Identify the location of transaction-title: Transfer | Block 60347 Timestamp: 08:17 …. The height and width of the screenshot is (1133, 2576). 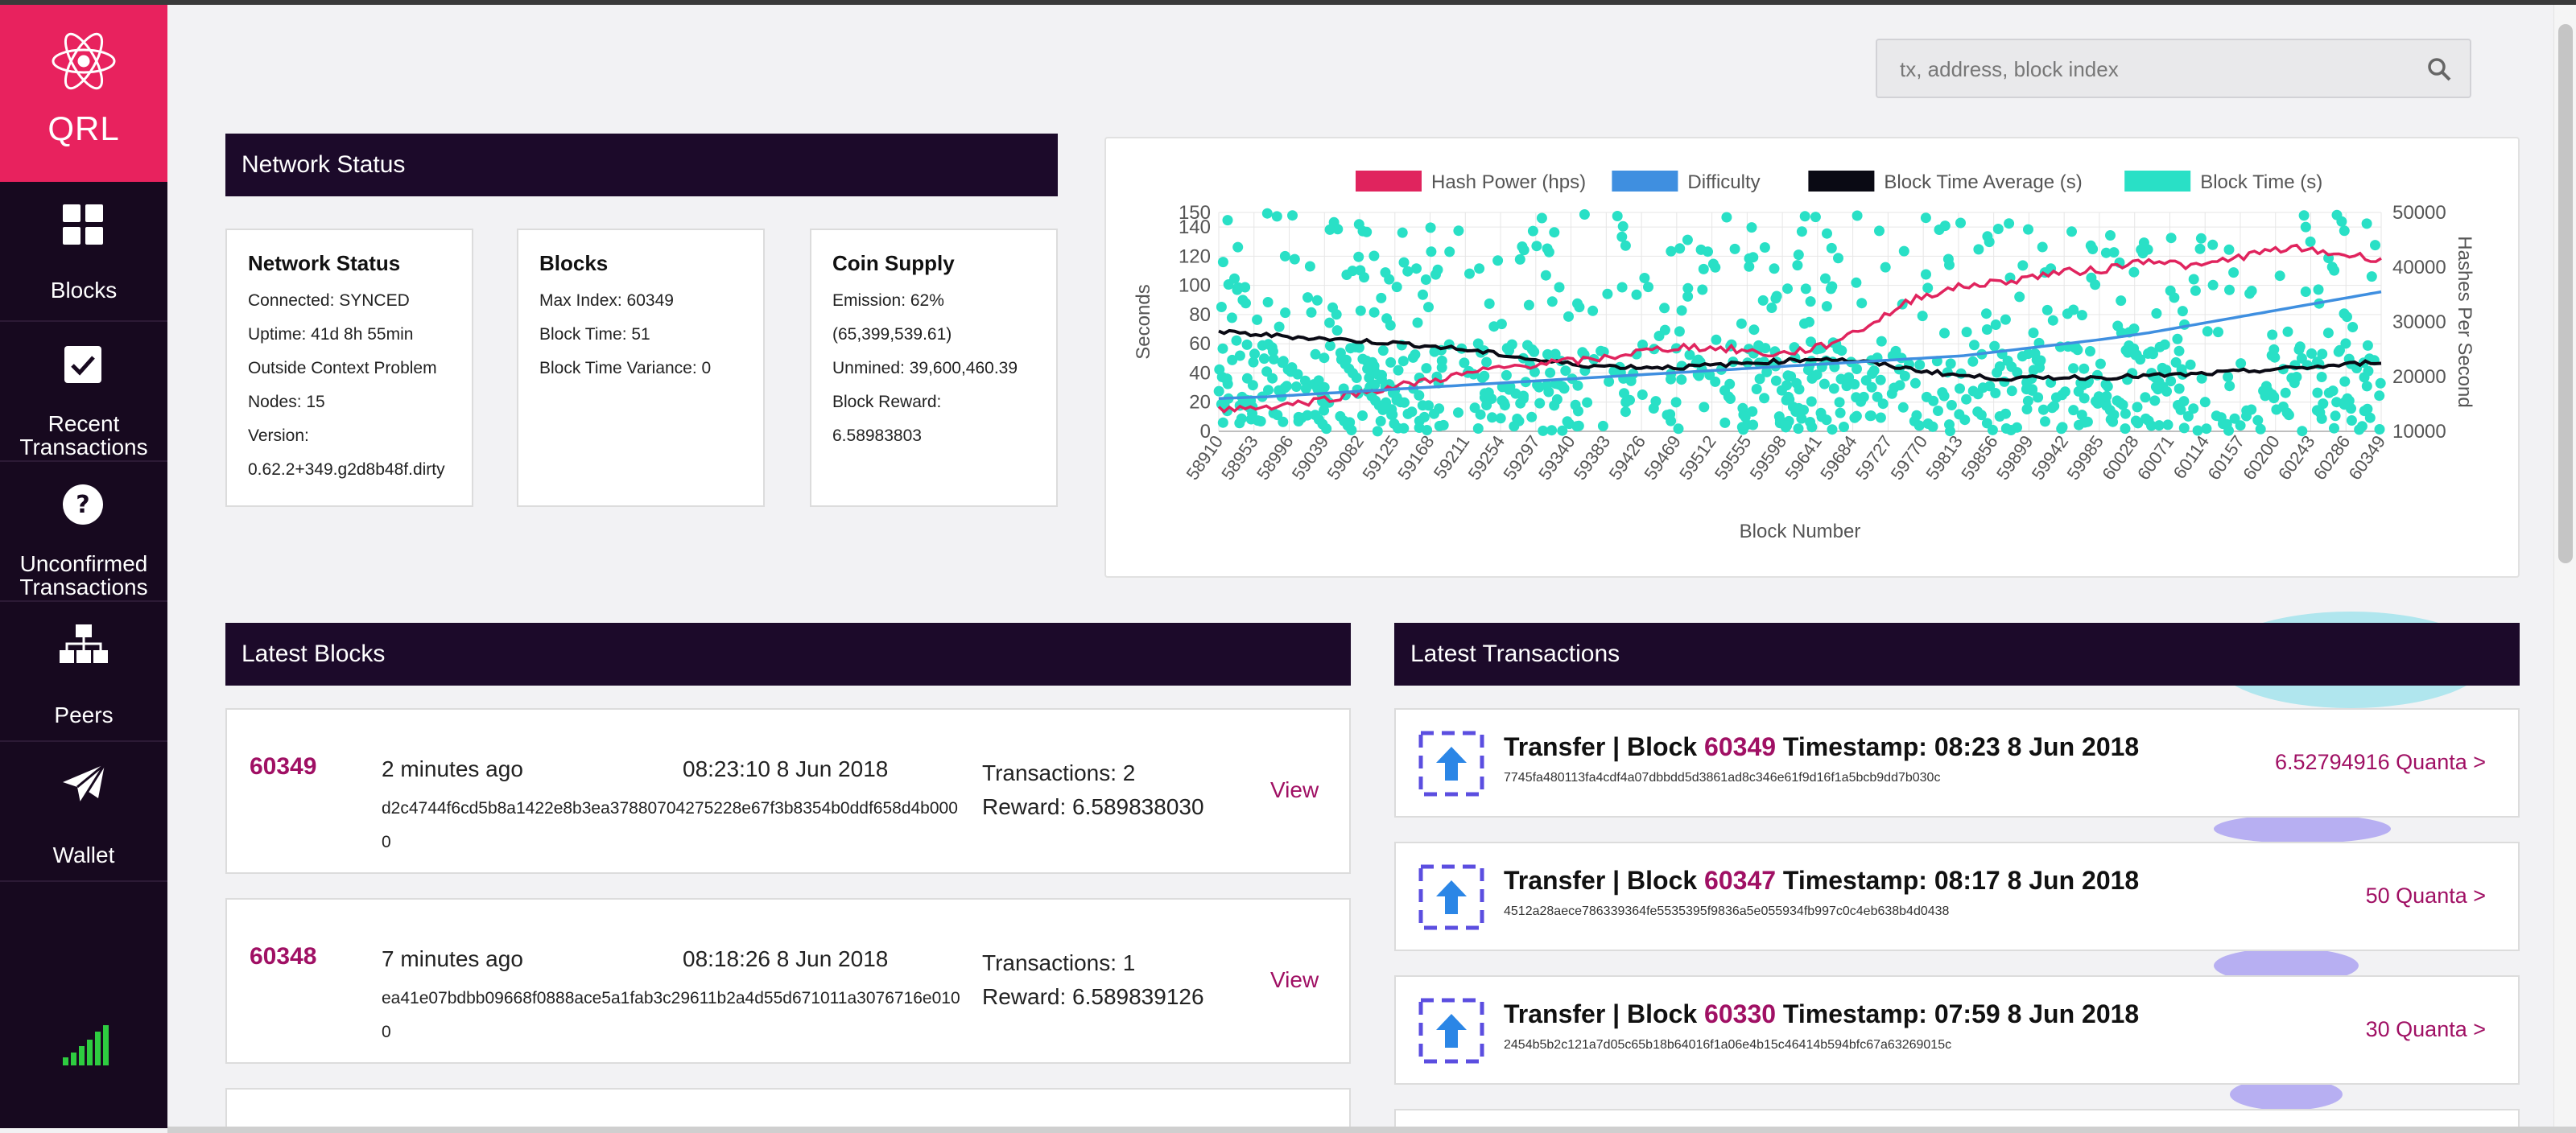
(1821, 881).